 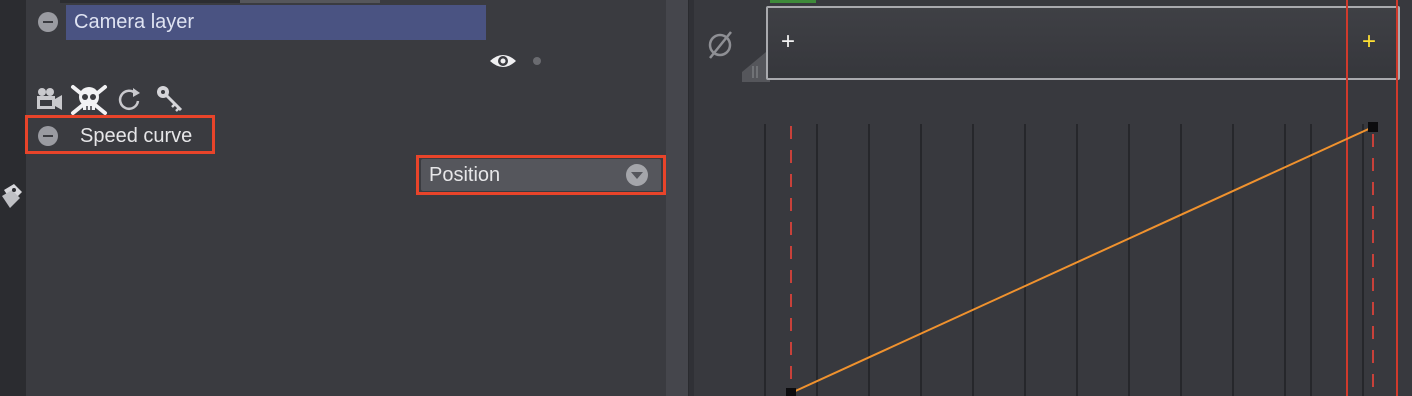 What do you see at coordinates (503, 61) in the screenshot?
I see `eye-icon` at bounding box center [503, 61].